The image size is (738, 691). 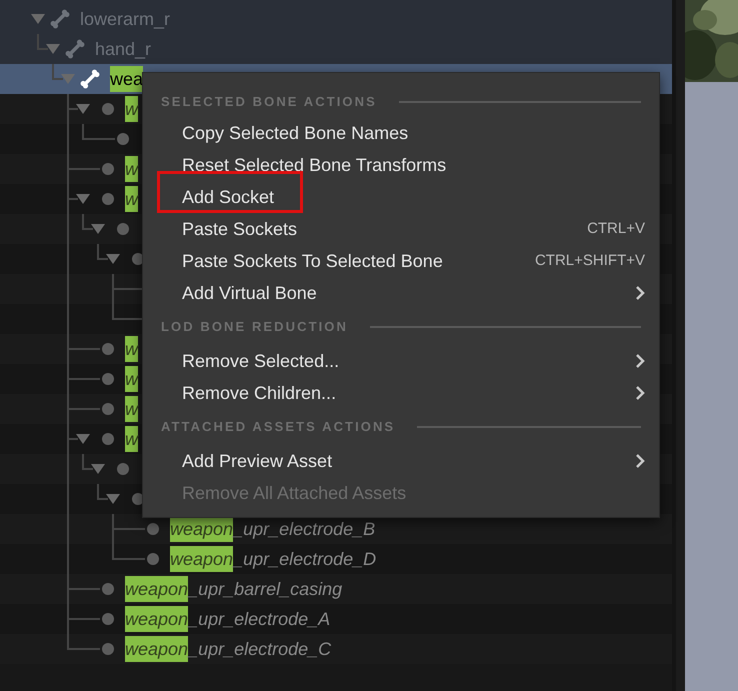 I want to click on bone-name: weapon_upr_electrode_A, so click(x=227, y=619).